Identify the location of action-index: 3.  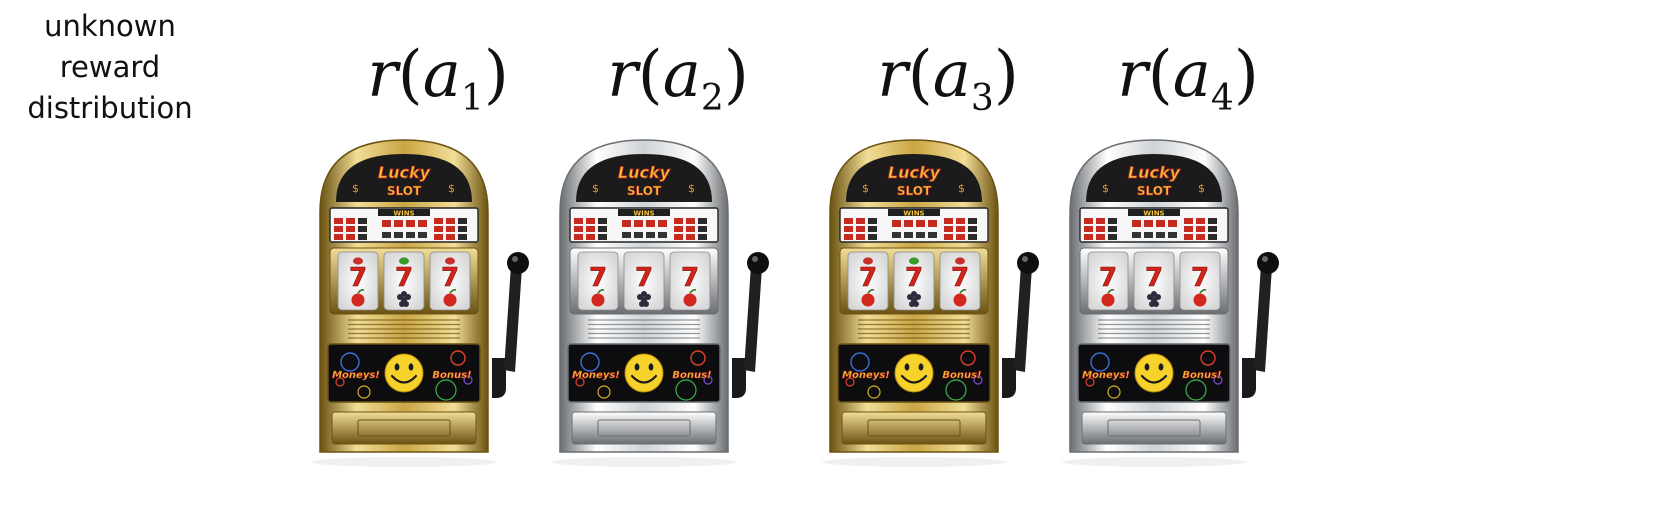
(982, 98).